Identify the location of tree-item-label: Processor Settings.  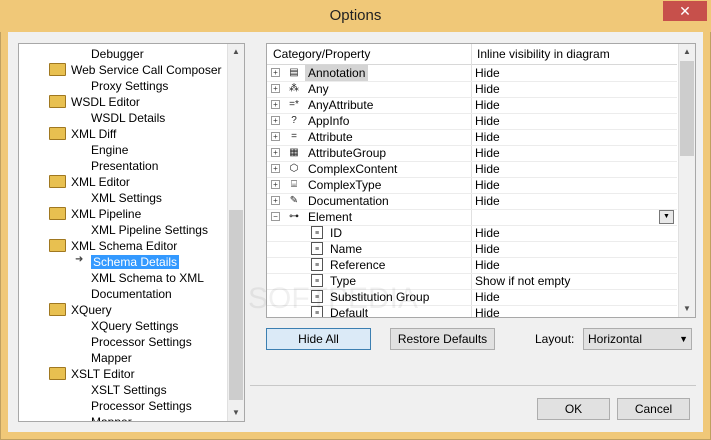
(141, 406).